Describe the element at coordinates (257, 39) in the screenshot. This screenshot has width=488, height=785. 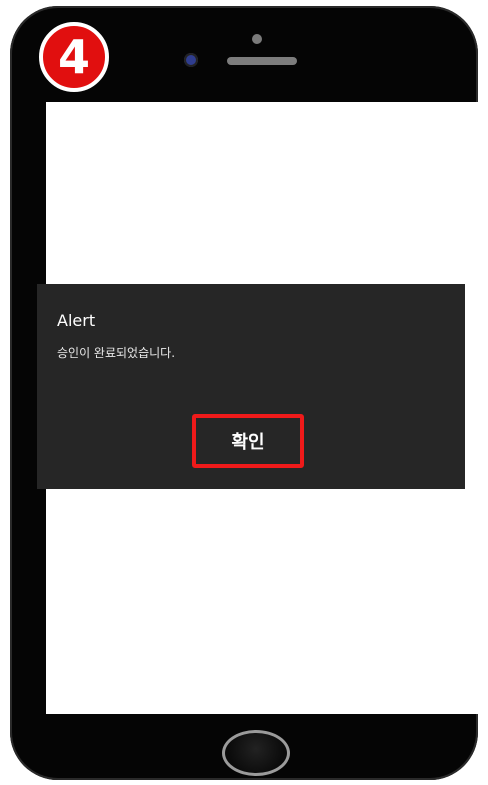
I see `proximity-sensor-icon` at that location.